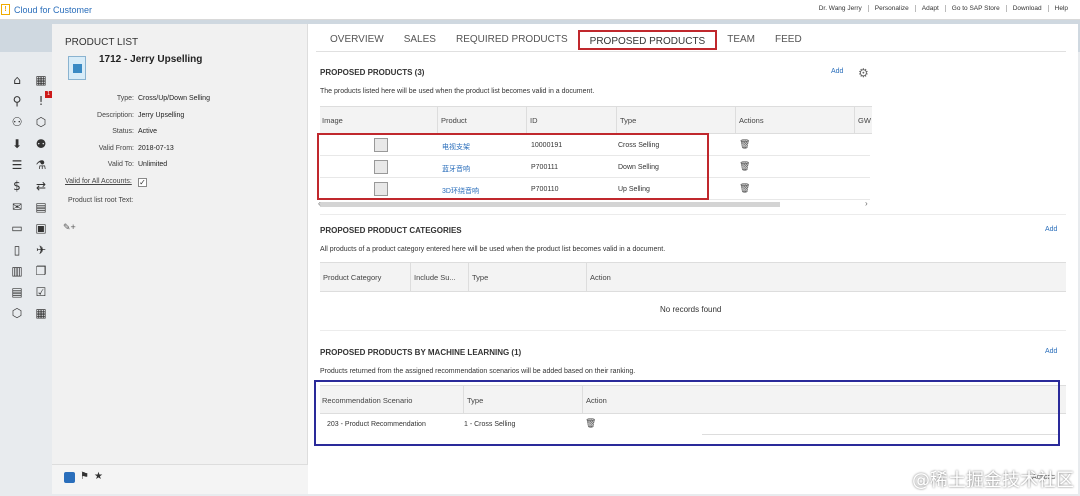  What do you see at coordinates (866, 203) in the screenshot?
I see `scroll-right-icon: ›` at bounding box center [866, 203].